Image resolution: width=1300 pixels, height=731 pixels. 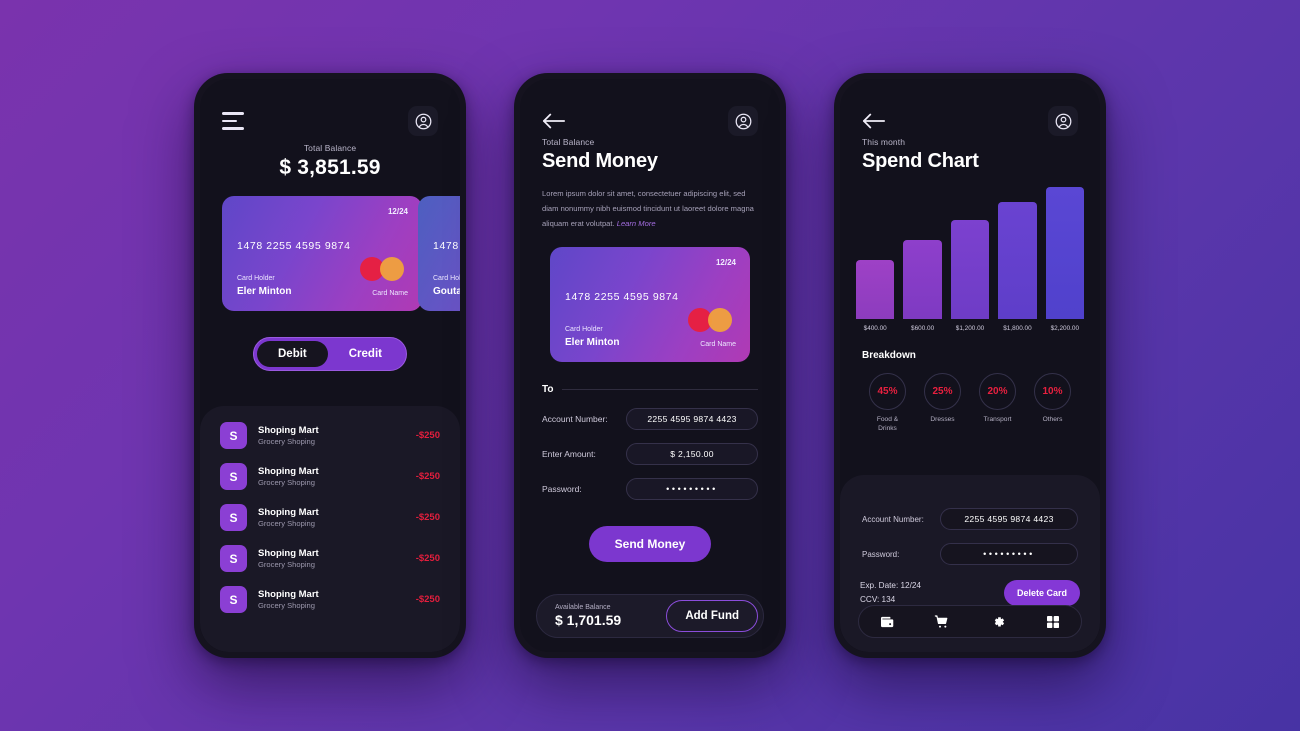 What do you see at coordinates (292, 354) in the screenshot?
I see `toggle-option-debit: Debit` at bounding box center [292, 354].